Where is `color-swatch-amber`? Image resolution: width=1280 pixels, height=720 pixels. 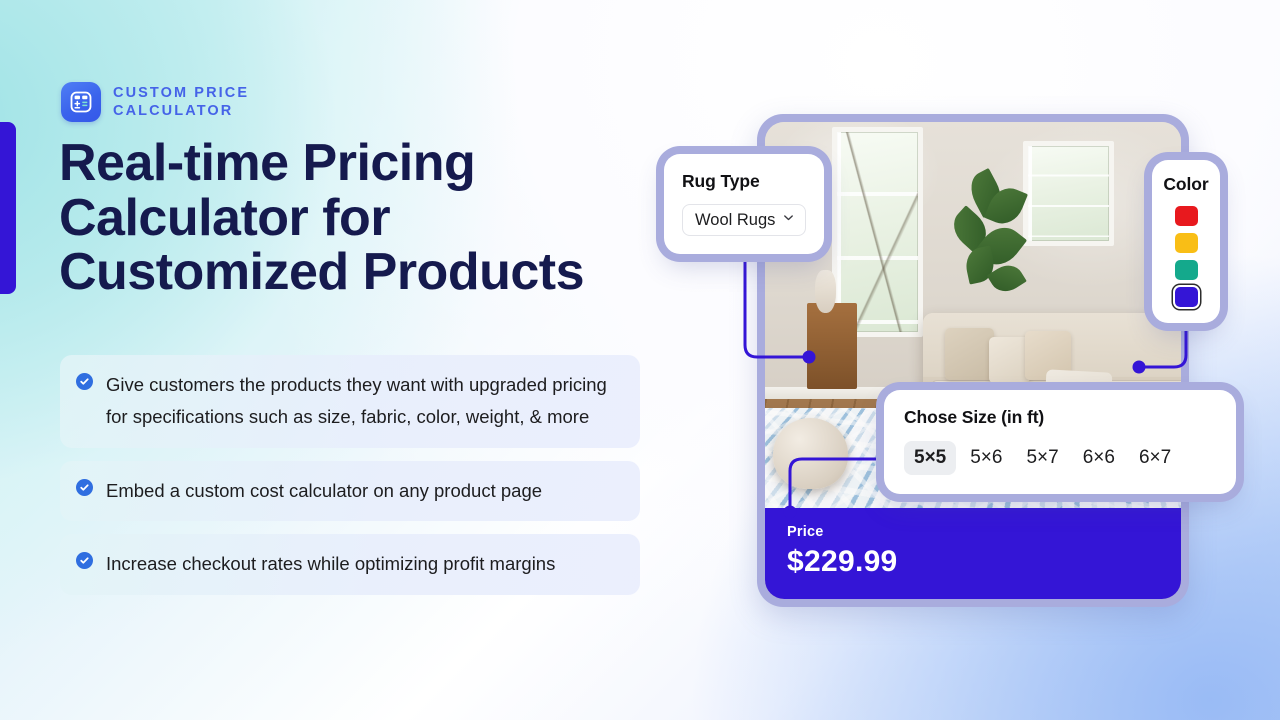
color-swatch-amber is located at coordinates (1186, 243).